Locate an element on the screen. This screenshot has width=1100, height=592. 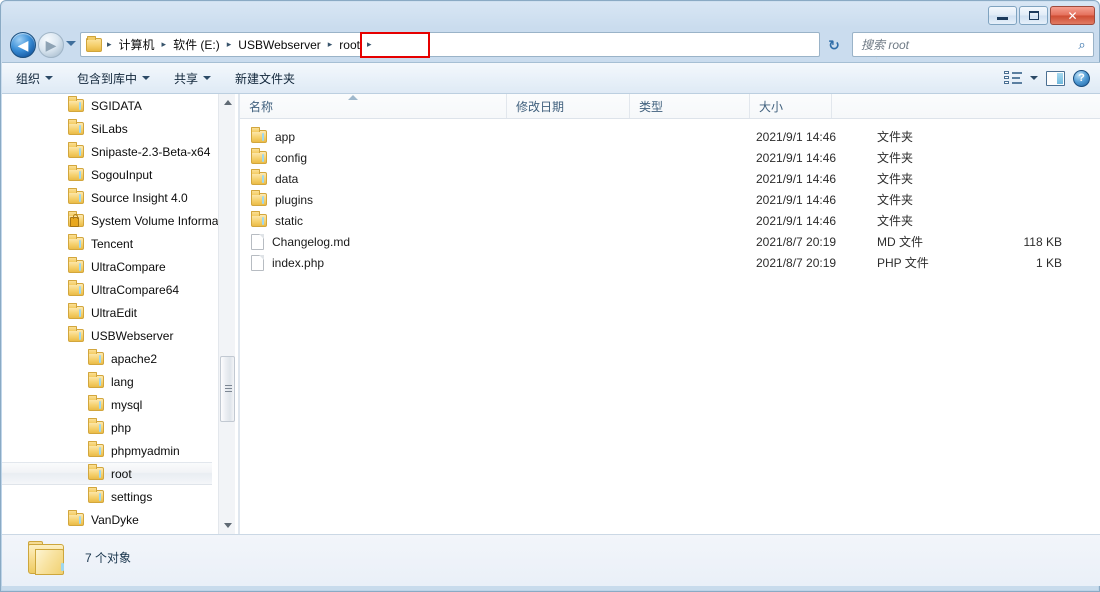
forward-arrow-icon: ▶ is located at coordinates (51, 45).